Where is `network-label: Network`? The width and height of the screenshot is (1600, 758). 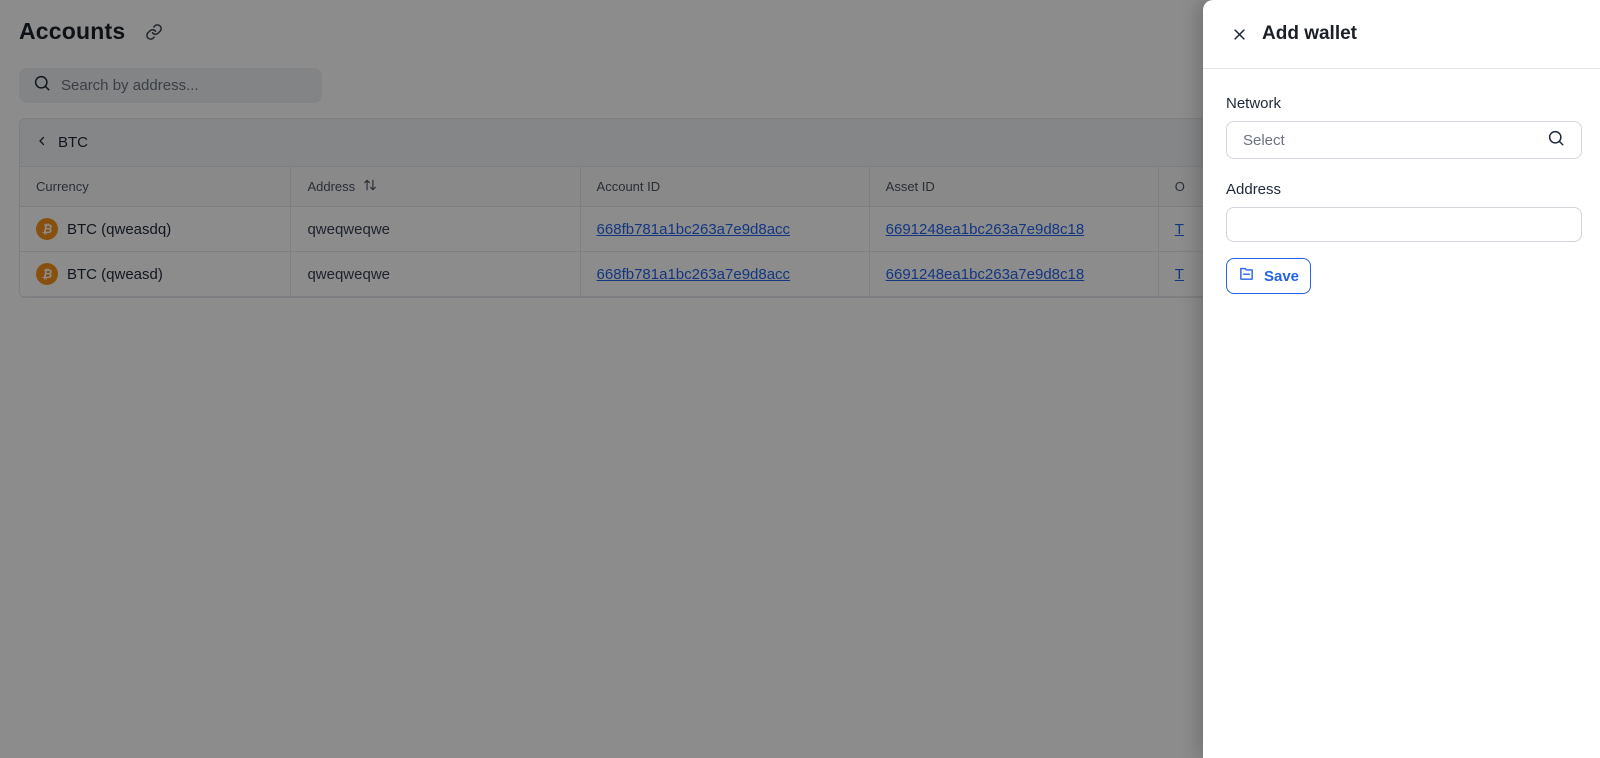 network-label: Network is located at coordinates (1254, 103).